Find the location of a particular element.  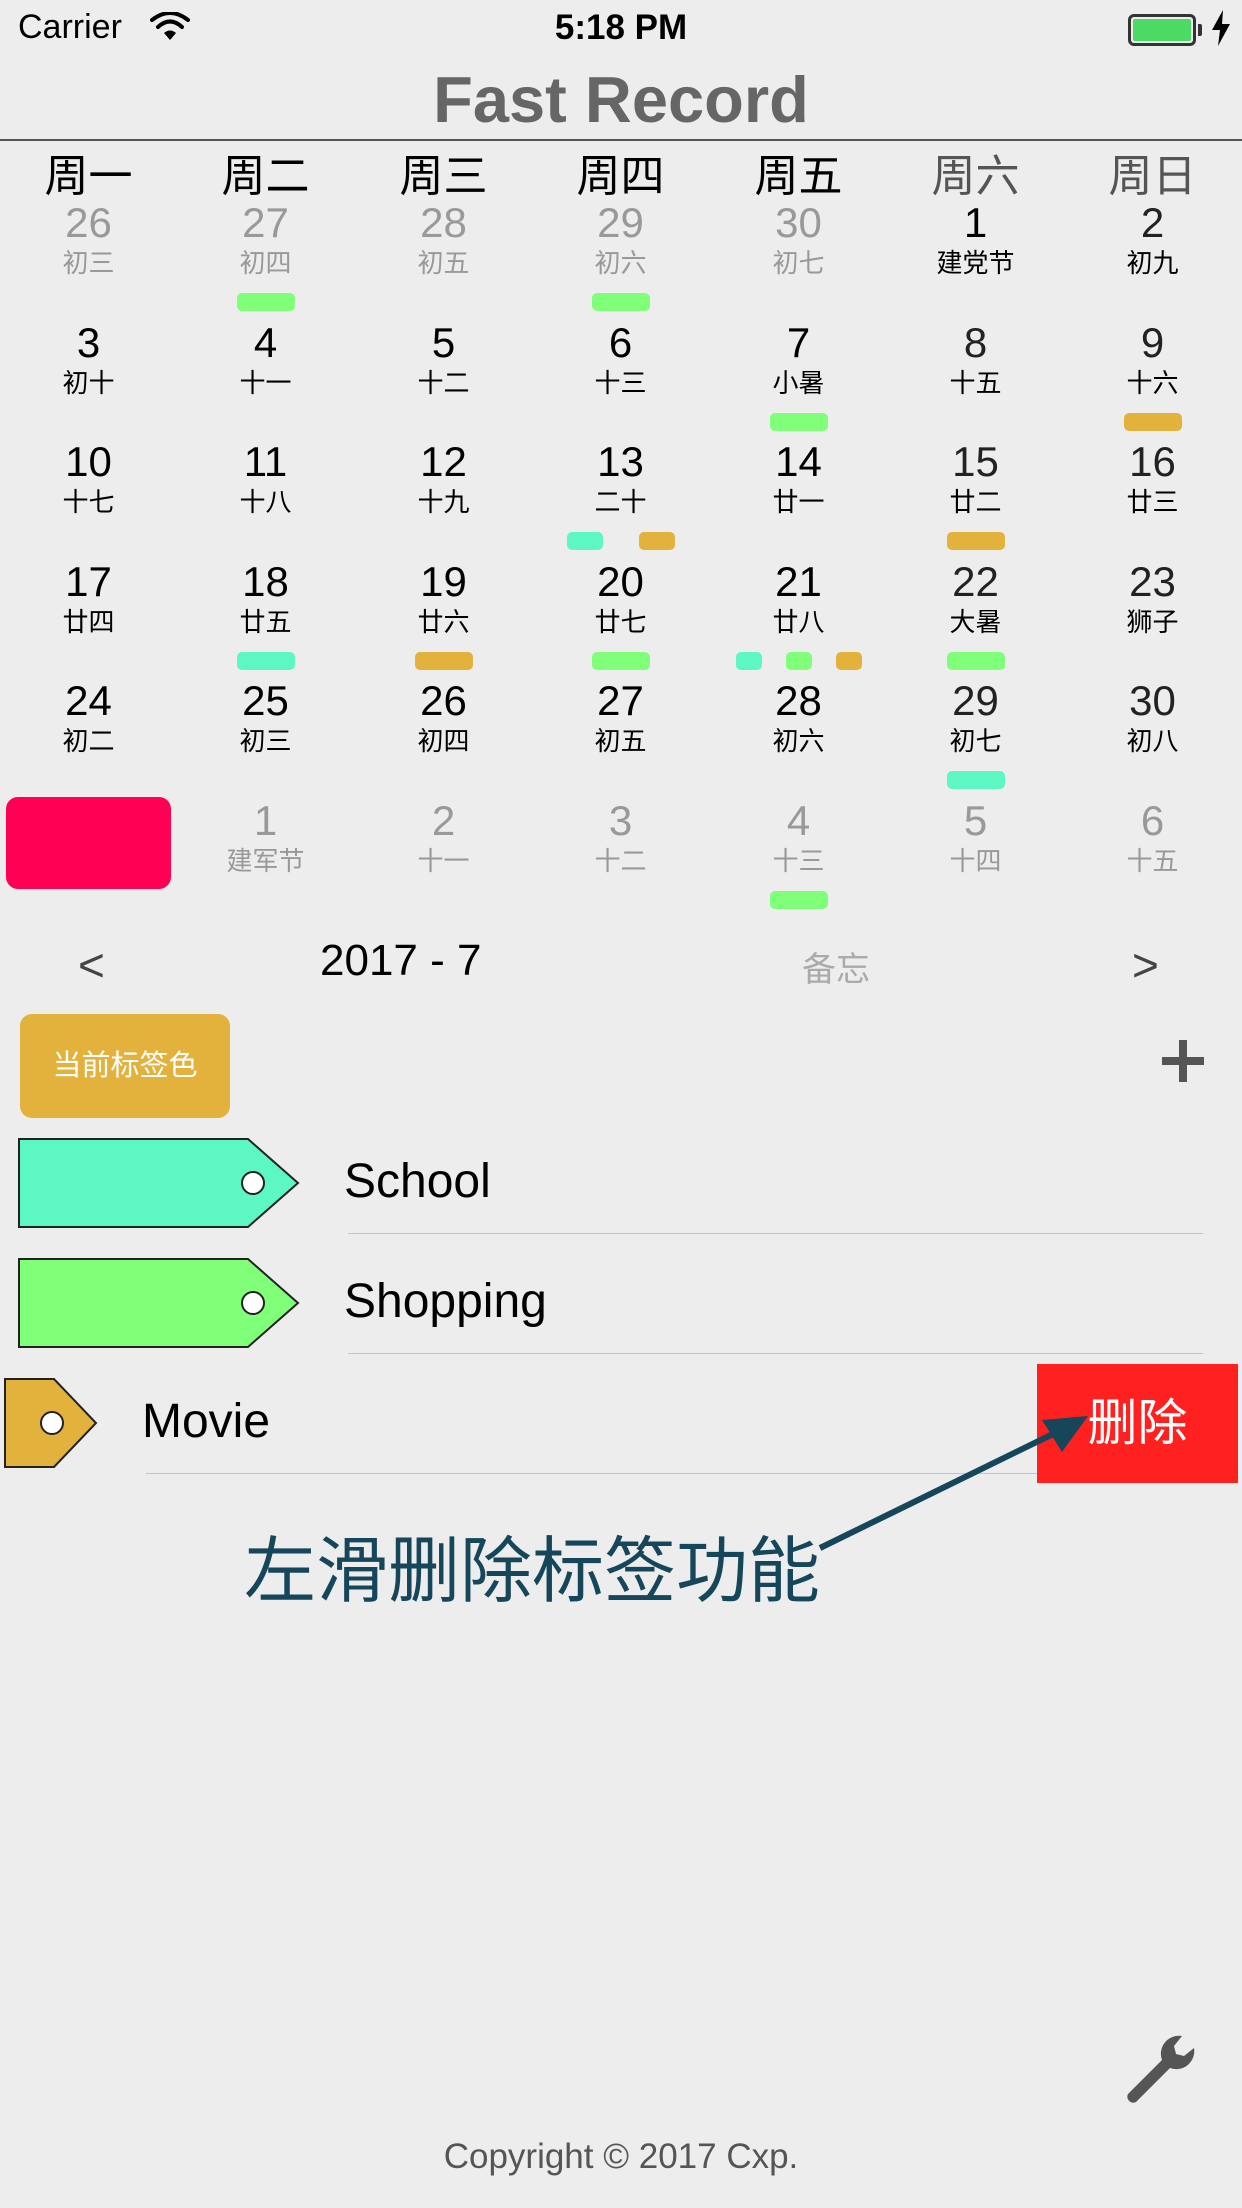

calendar-day: 2 十一 is located at coordinates (443, 858).